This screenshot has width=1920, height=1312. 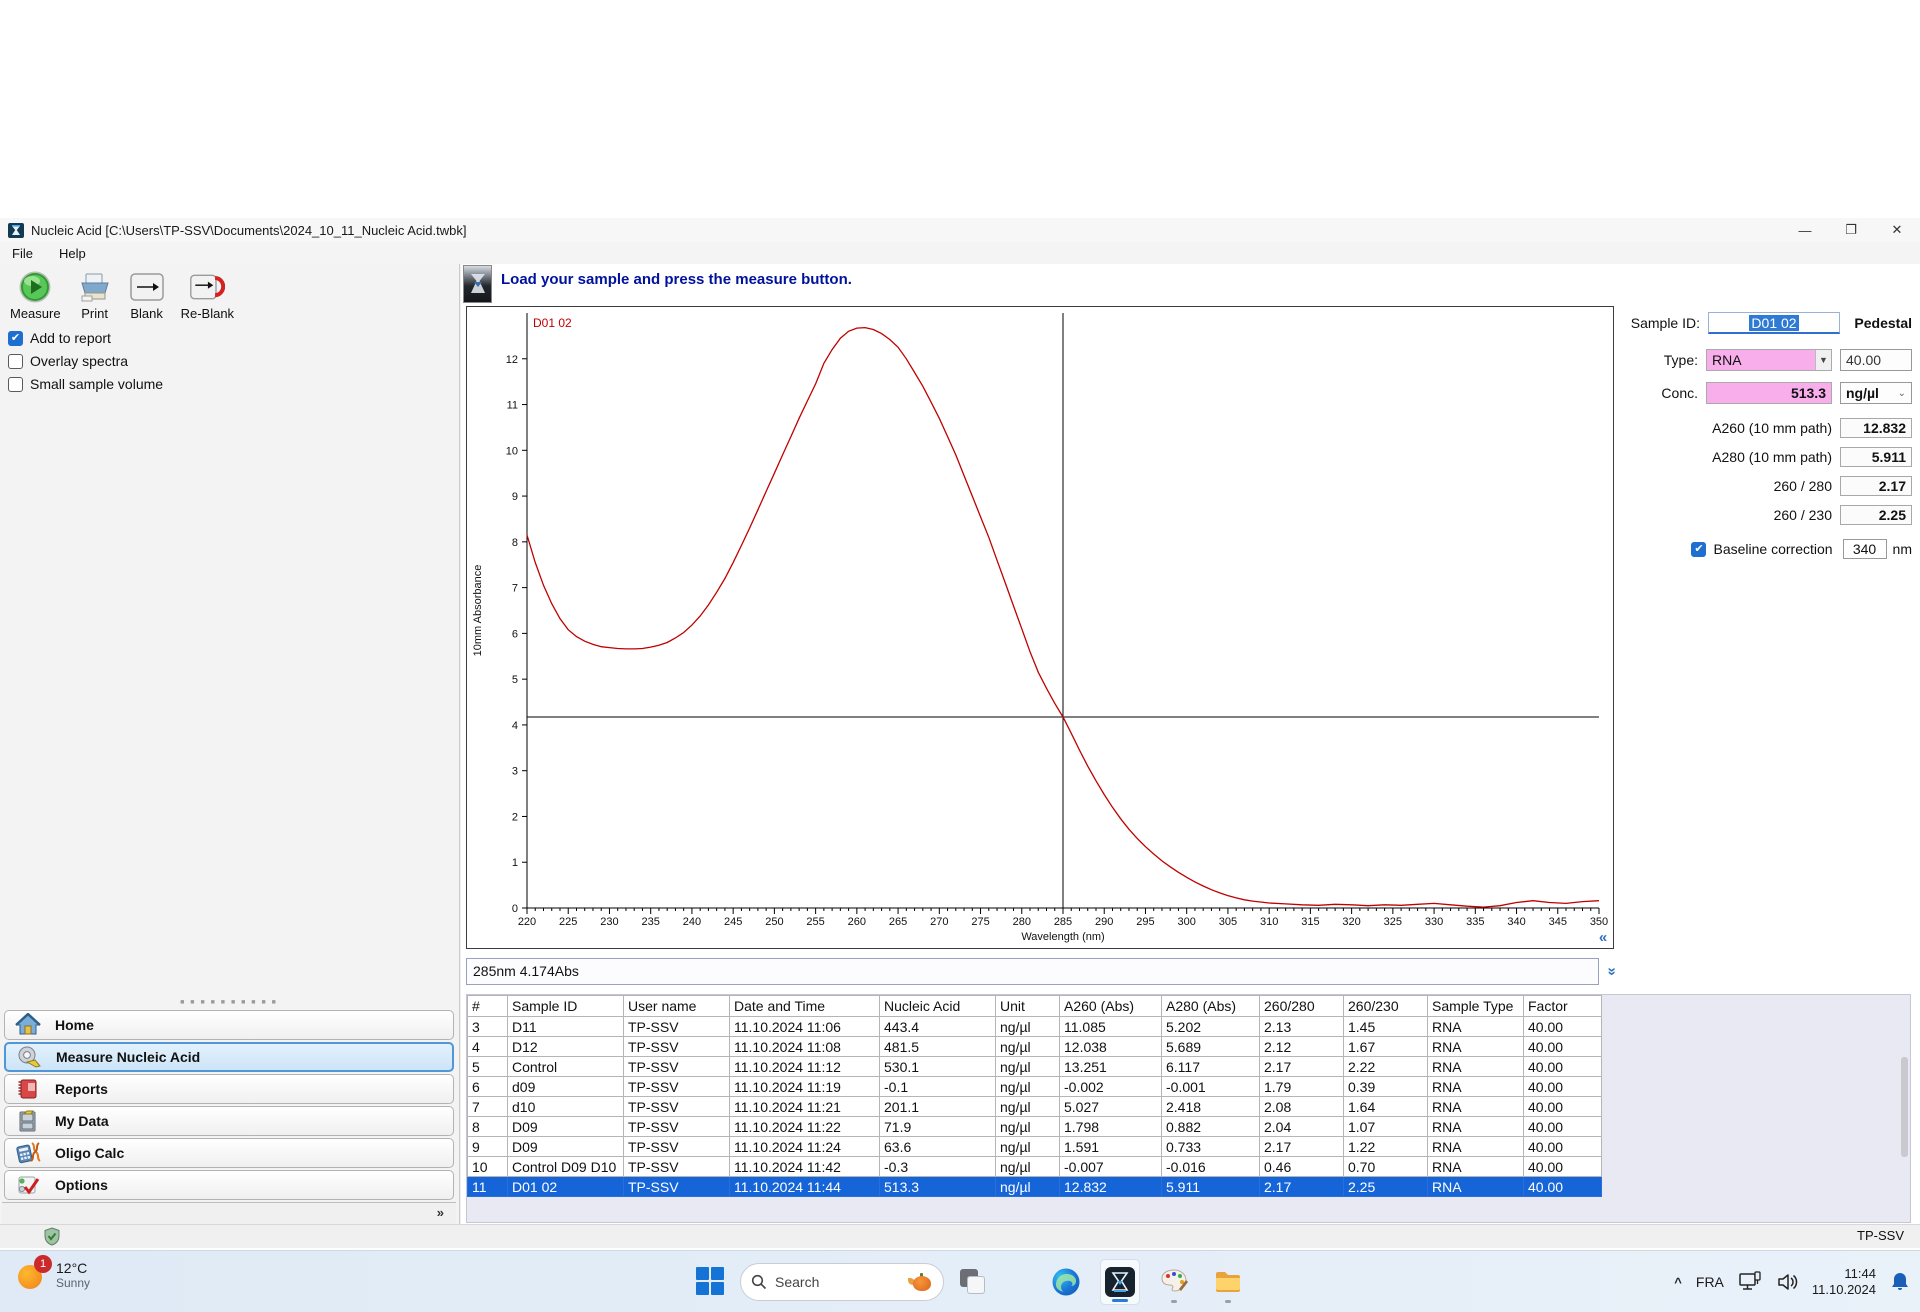 What do you see at coordinates (487, 1106) in the screenshot?
I see `table-cell: 7` at bounding box center [487, 1106].